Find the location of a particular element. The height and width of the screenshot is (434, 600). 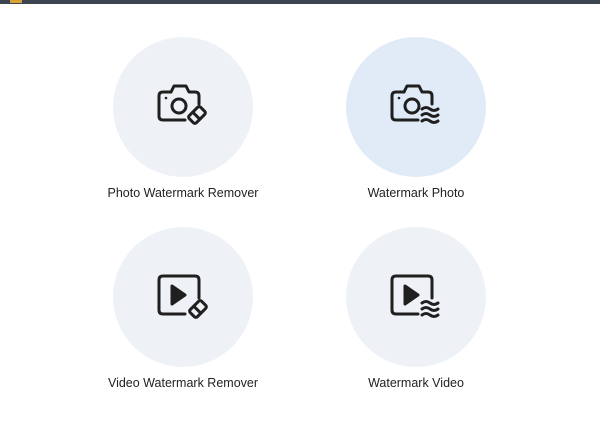

watermark-photo-button is located at coordinates (416, 107).